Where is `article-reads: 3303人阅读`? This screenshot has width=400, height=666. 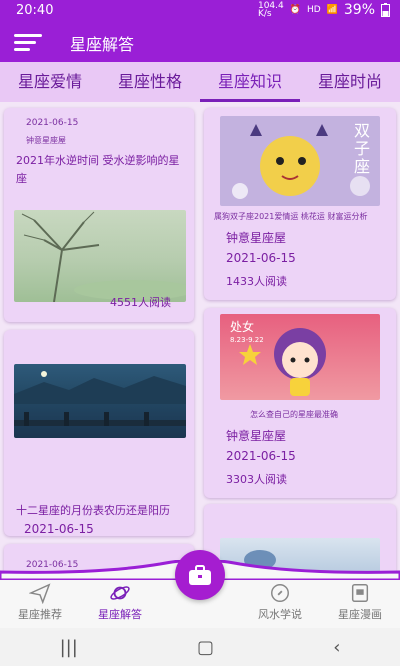
article-reads: 3303人阅读 is located at coordinates (256, 479).